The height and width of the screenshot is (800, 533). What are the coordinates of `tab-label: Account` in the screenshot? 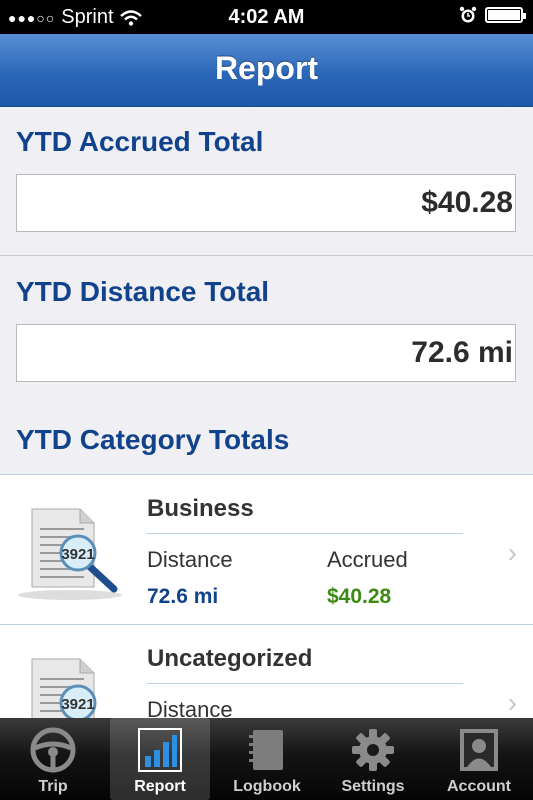 It's located at (479, 786).